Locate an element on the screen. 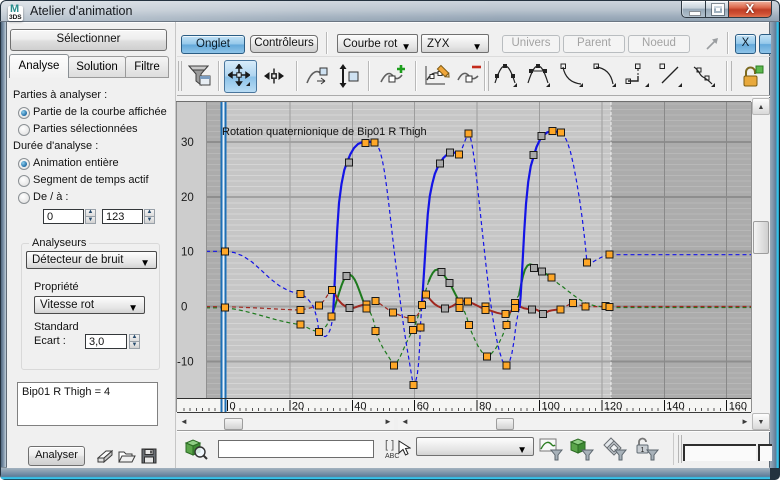 The height and width of the screenshot is (480, 780). svg-text: 100 is located at coordinates (551, 407).